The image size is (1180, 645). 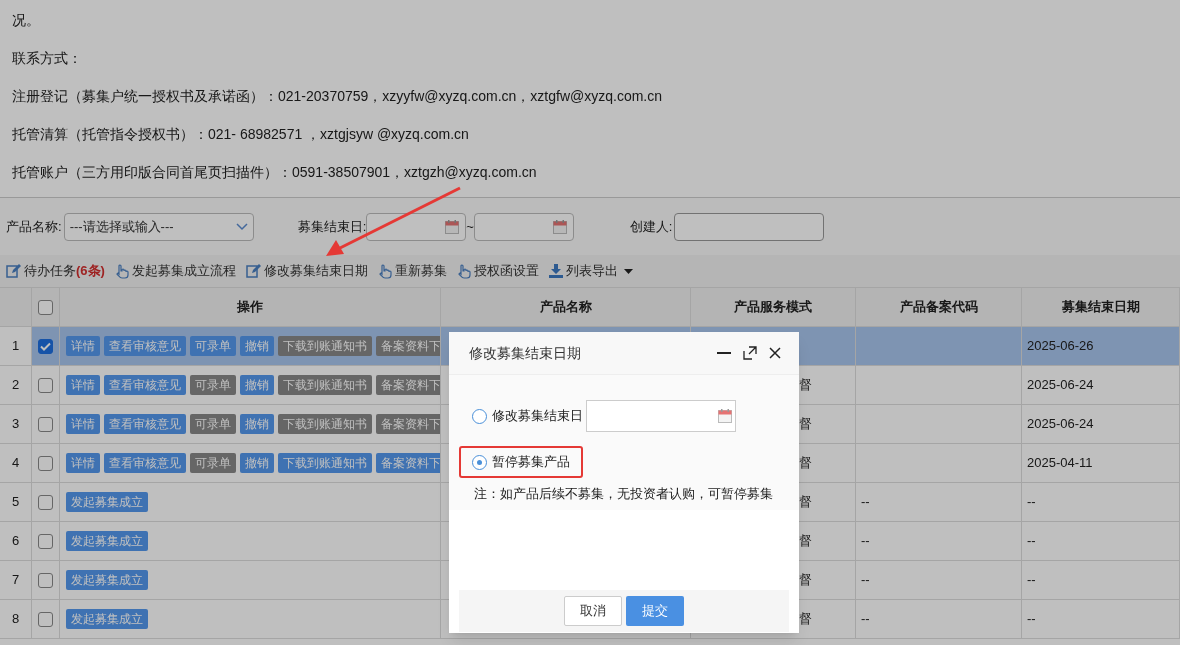 What do you see at coordinates (15, 424) in the screenshot?
I see `row-number: 3` at bounding box center [15, 424].